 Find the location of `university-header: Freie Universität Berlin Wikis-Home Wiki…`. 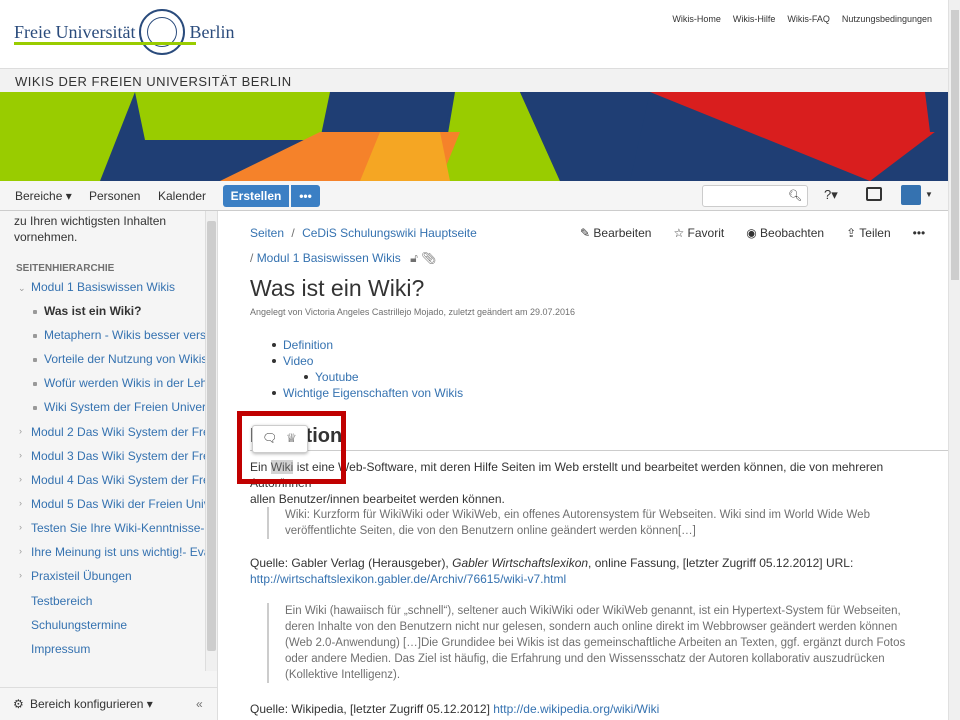

university-header: Freie Universität Berlin Wikis-Home Wiki… is located at coordinates (480, 34).